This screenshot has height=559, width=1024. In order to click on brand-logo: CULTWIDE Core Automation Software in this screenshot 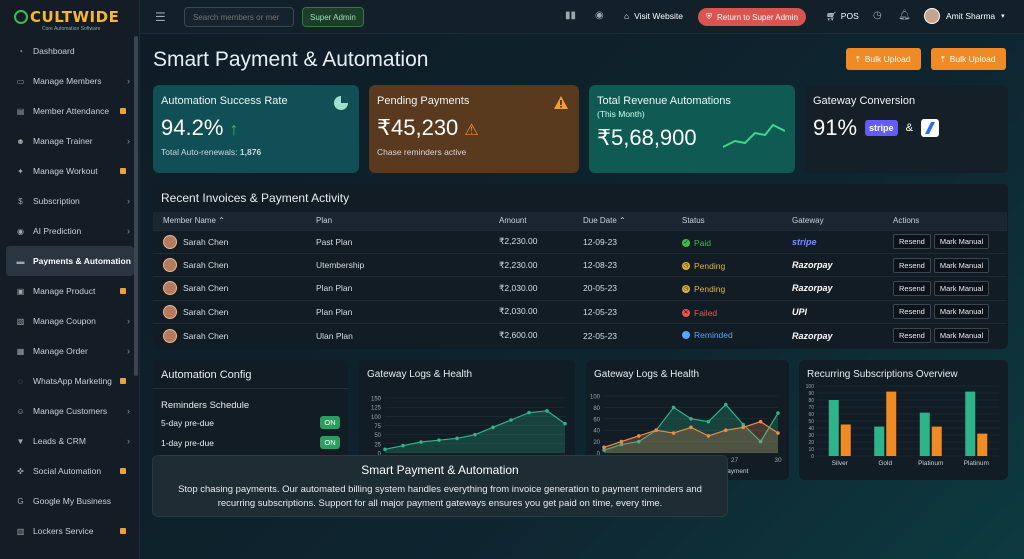, I will do `click(69, 19)`.